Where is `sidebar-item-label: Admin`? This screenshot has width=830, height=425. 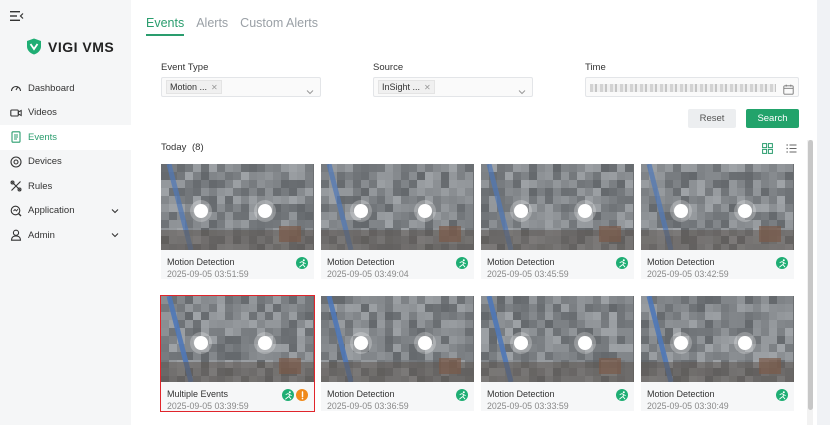
sidebar-item-label: Admin is located at coordinates (41, 235).